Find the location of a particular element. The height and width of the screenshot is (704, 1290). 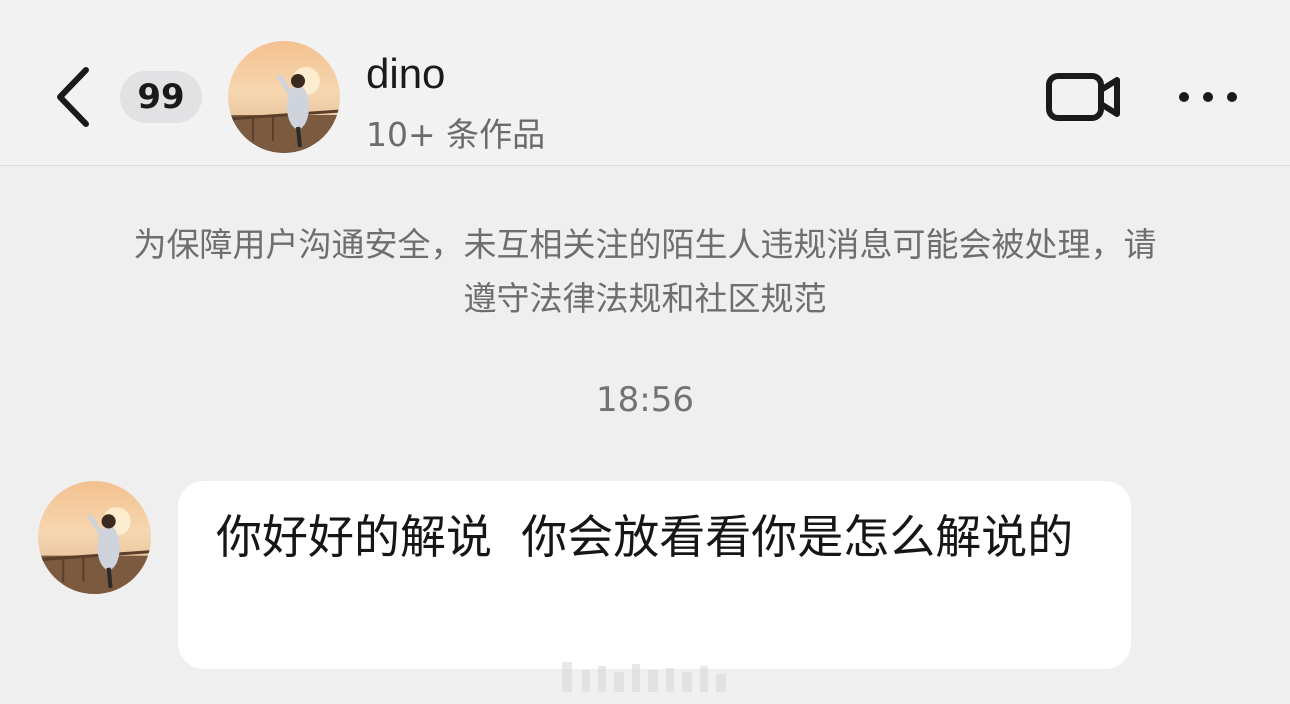

video-call-button is located at coordinates (1084, 97).